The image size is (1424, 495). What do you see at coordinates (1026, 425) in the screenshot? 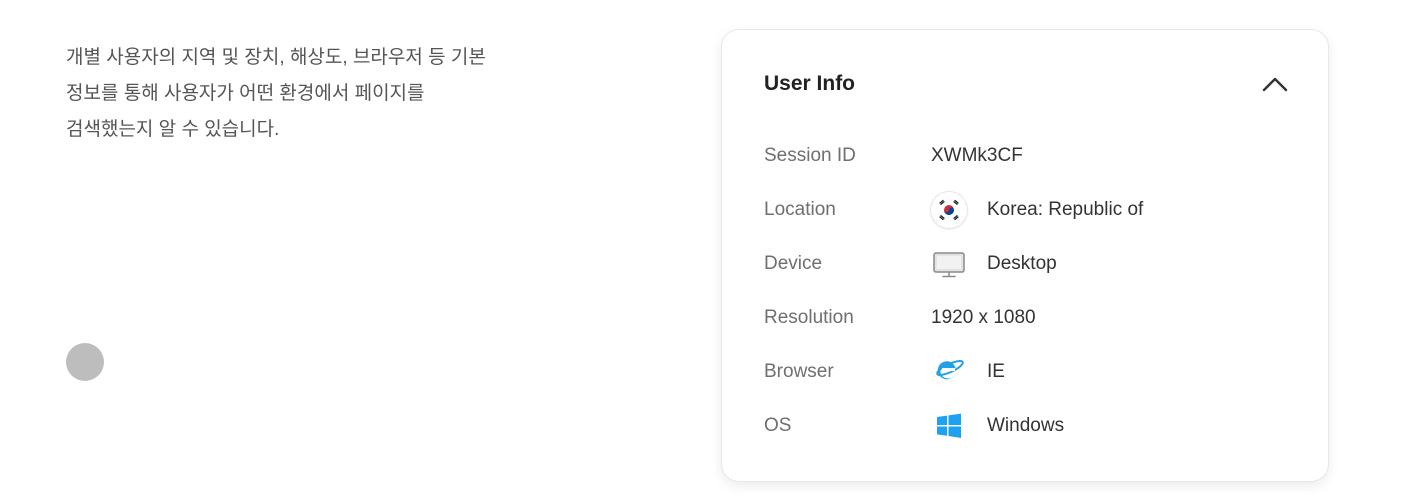
I see `os-value: Windows` at bounding box center [1026, 425].